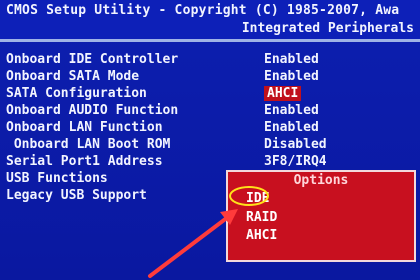 The height and width of the screenshot is (280, 420). I want to click on options-popup: Options IDE RAID AHCI, so click(321, 216).